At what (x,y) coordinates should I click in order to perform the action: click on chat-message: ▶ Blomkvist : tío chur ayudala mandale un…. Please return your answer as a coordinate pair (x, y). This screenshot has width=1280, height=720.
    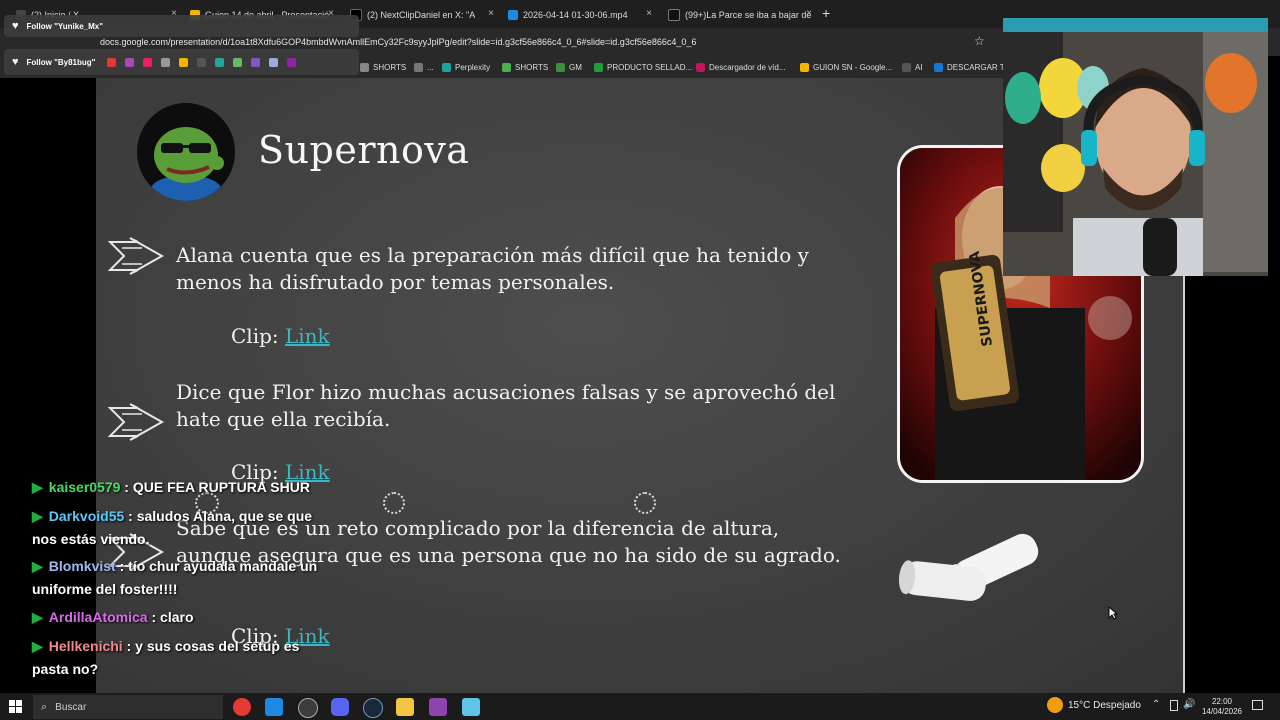
    Looking at the image, I should click on (175, 577).